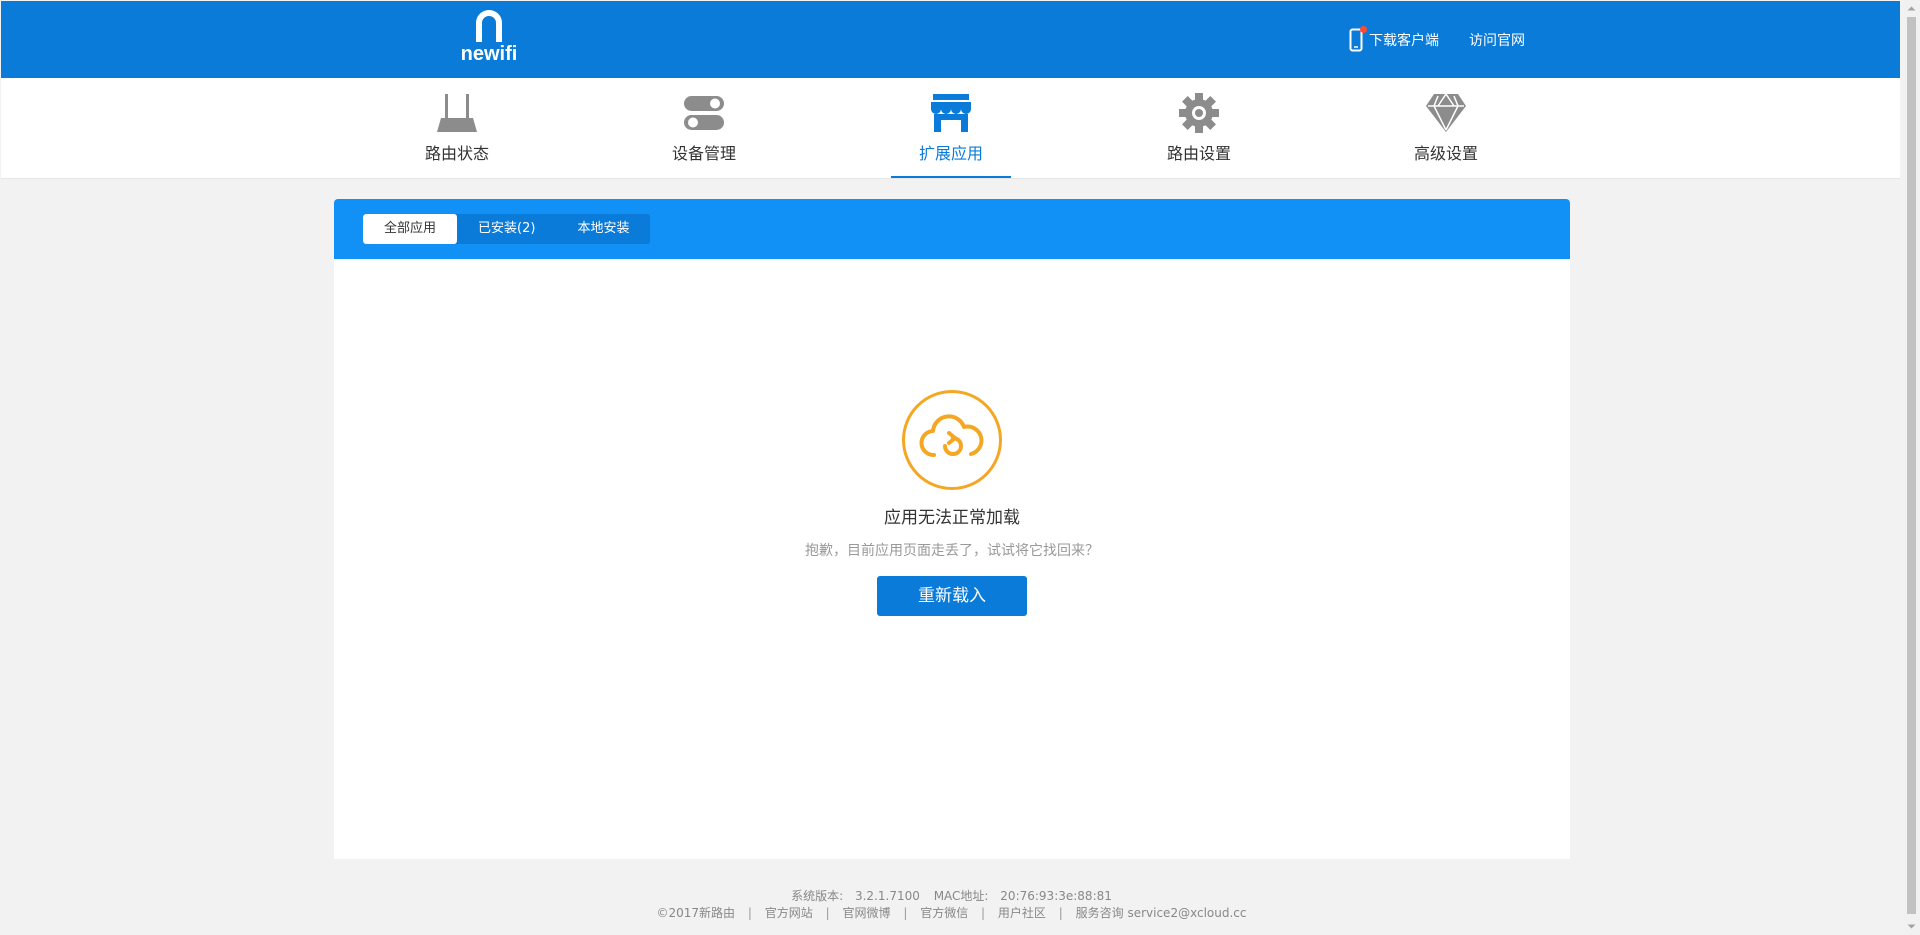 The height and width of the screenshot is (935, 1920). Describe the element at coordinates (950, 39) in the screenshot. I see `top-bar: newifi 下载客户端 访问官网` at that location.